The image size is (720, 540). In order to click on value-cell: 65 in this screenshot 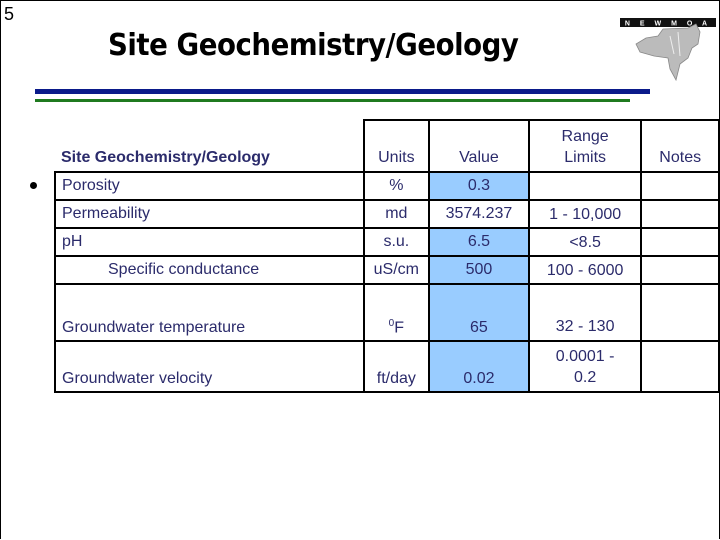, I will do `click(479, 312)`.